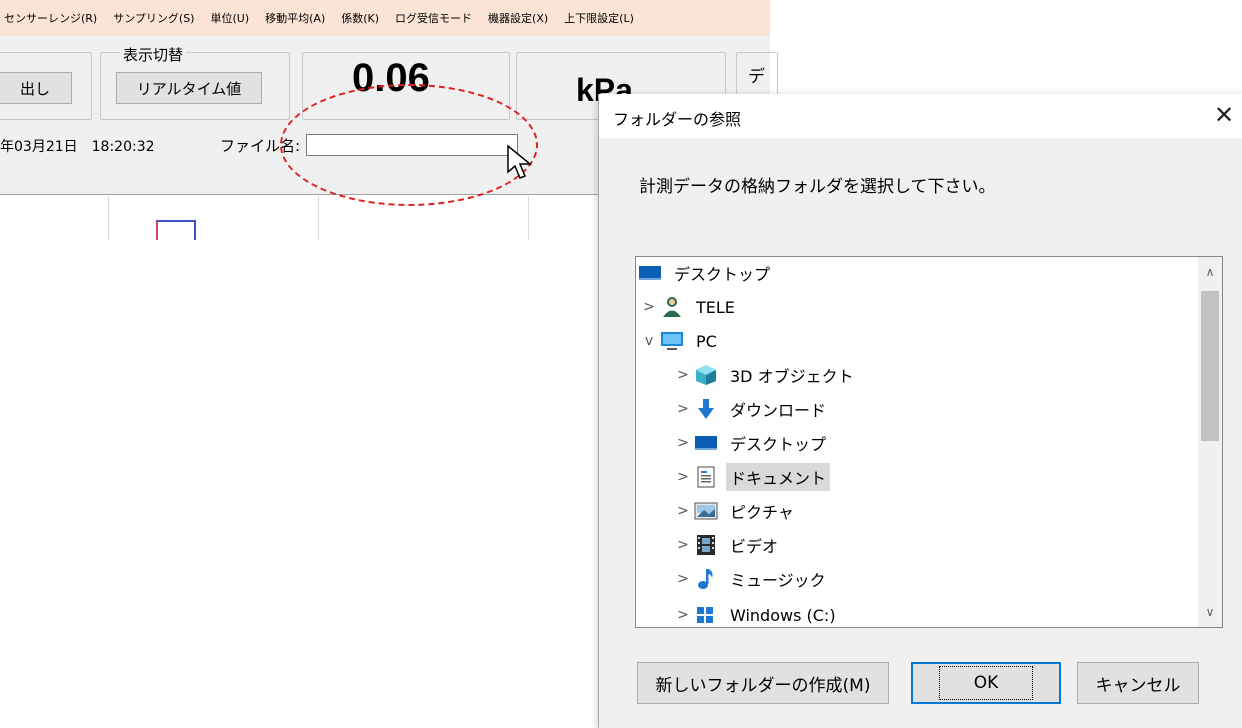  What do you see at coordinates (189, 88) in the screenshot?
I see `realtime-value-button: リアルタイム値` at bounding box center [189, 88].